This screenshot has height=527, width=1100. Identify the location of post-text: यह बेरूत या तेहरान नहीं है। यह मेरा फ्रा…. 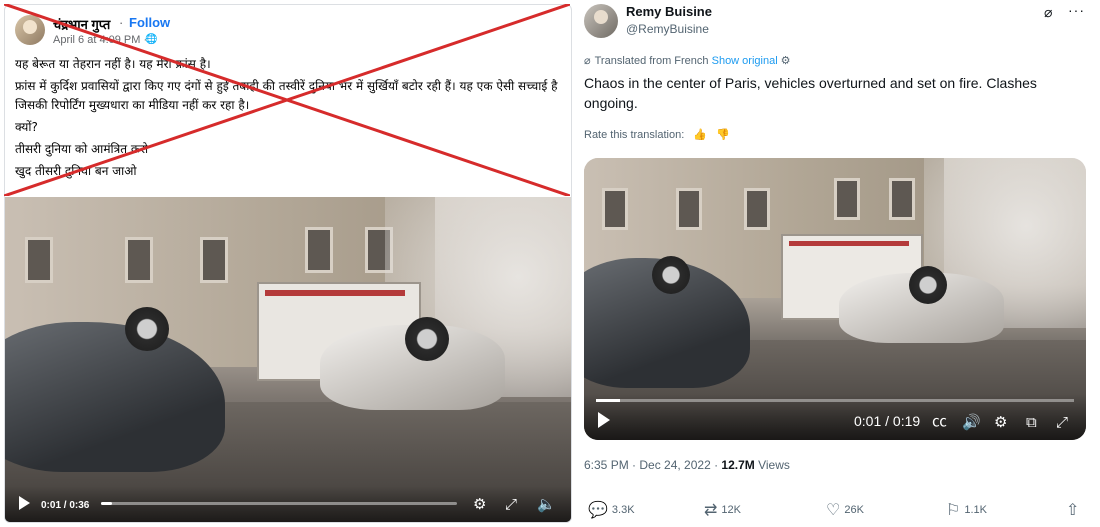
(290, 119).